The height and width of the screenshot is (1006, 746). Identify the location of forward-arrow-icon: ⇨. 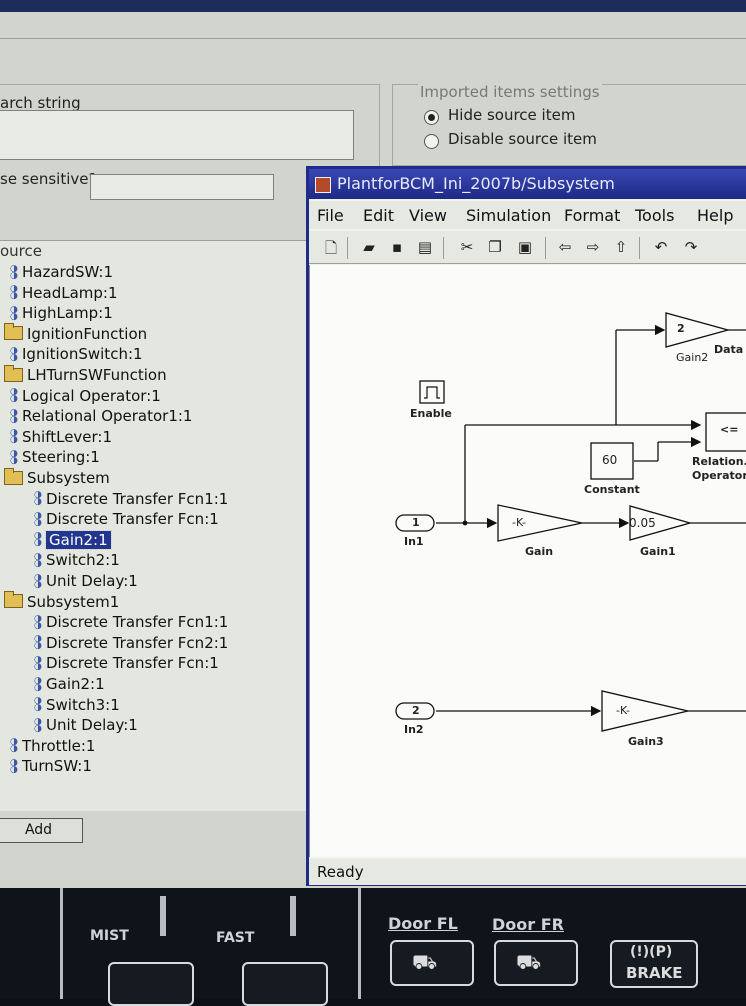
(593, 247).